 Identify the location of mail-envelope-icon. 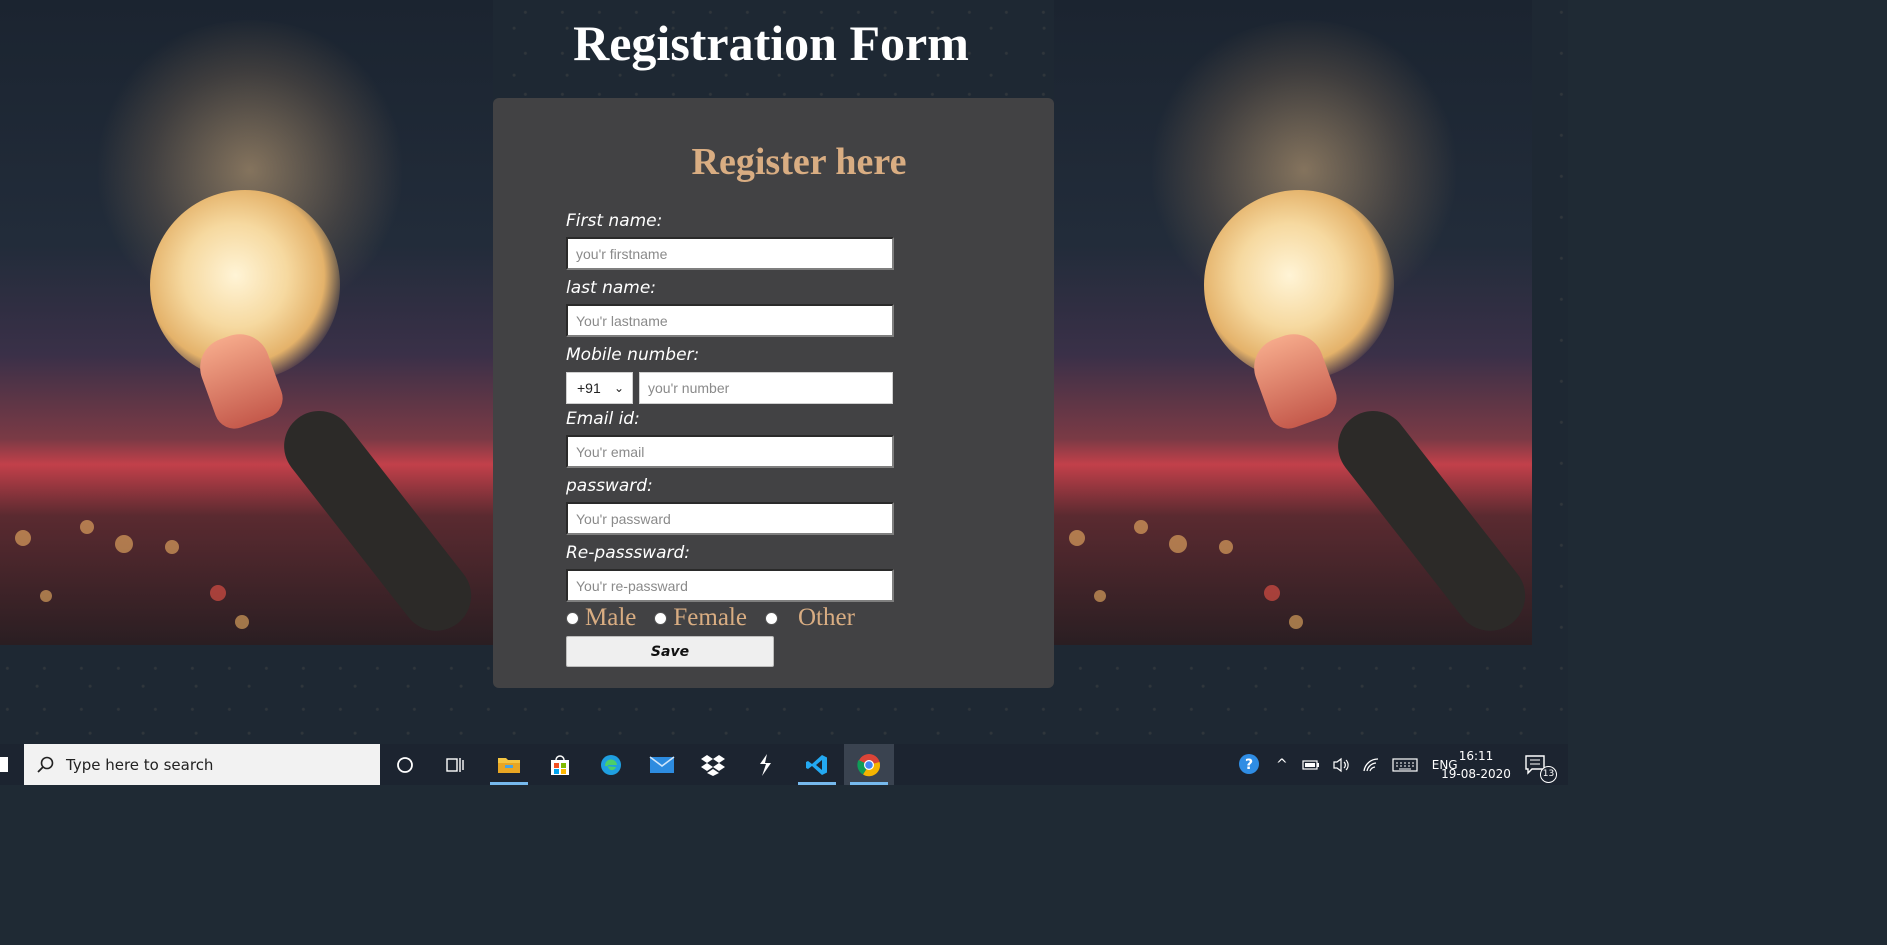
(662, 764).